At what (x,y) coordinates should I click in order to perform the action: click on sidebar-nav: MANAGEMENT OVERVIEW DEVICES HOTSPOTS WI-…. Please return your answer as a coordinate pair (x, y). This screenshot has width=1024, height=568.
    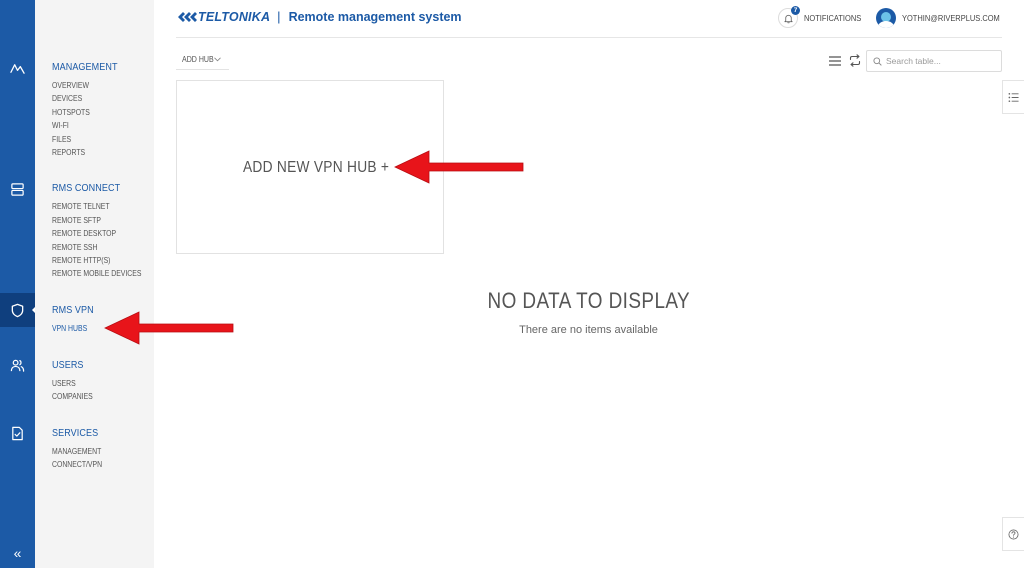
    Looking at the image, I should click on (94, 284).